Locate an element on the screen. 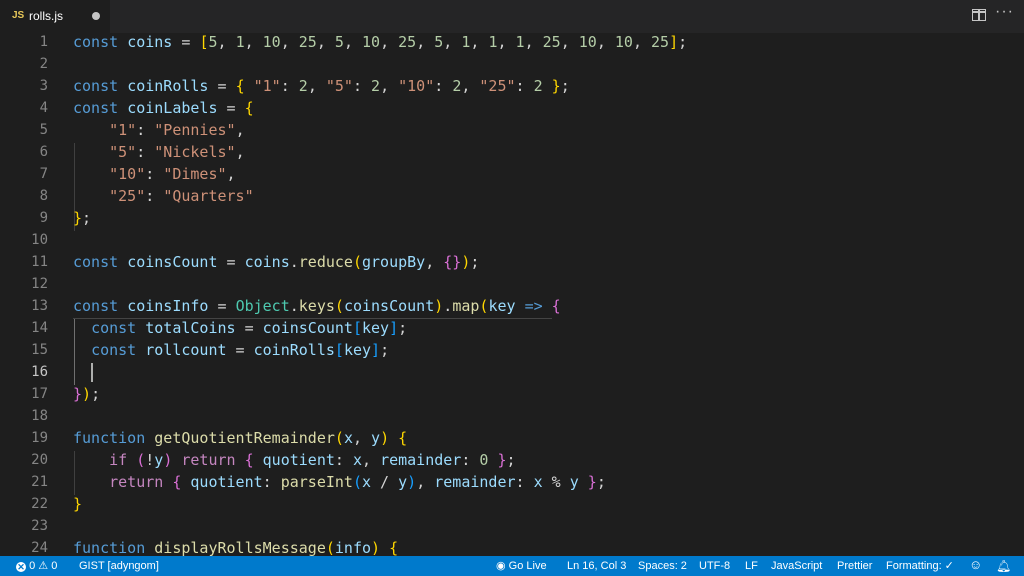 The width and height of the screenshot is (1024, 576). code-line: 9}; is located at coordinates (512, 218).